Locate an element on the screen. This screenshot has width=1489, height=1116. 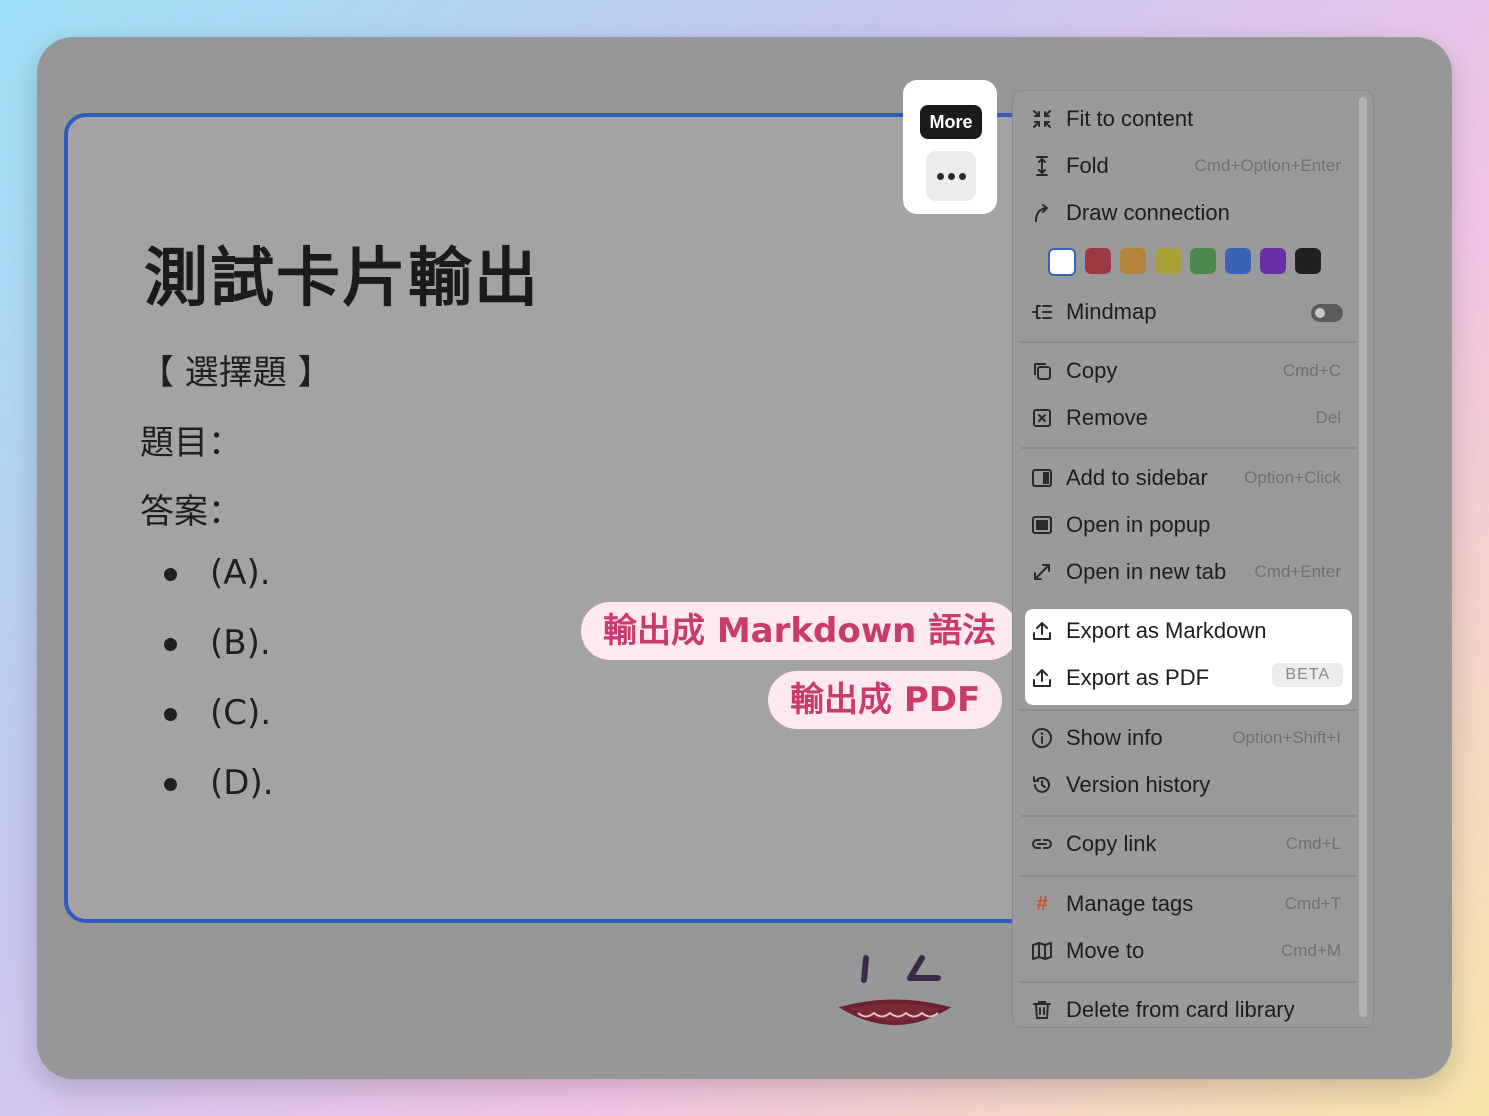
menu-item-show-info: Show info Option+Shift+I is located at coordinates (1185, 739).